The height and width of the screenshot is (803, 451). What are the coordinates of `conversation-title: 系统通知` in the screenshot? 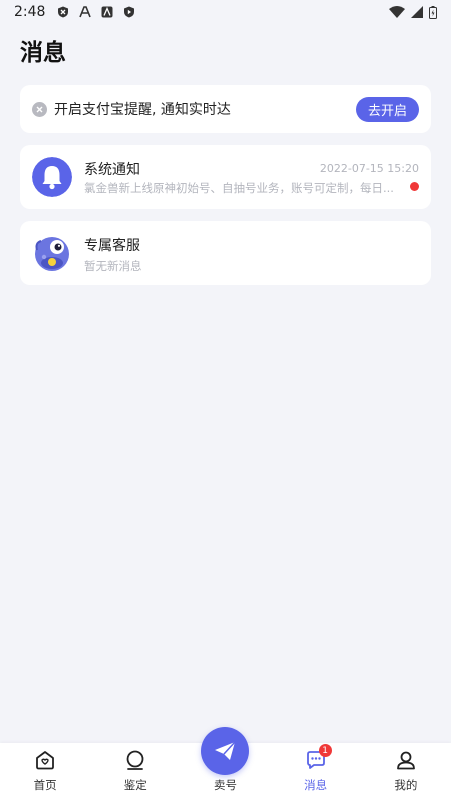 It's located at (112, 170).